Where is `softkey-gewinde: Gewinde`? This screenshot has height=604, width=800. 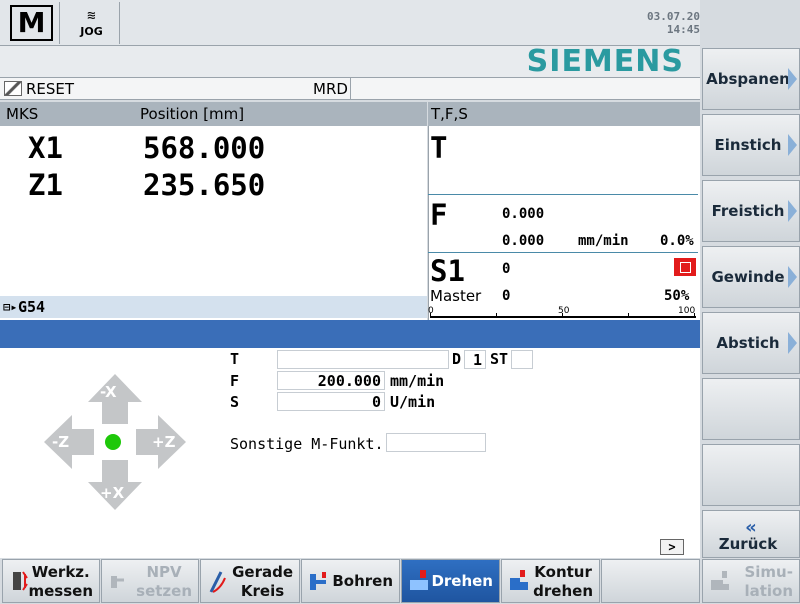
softkey-gewinde: Gewinde is located at coordinates (751, 277).